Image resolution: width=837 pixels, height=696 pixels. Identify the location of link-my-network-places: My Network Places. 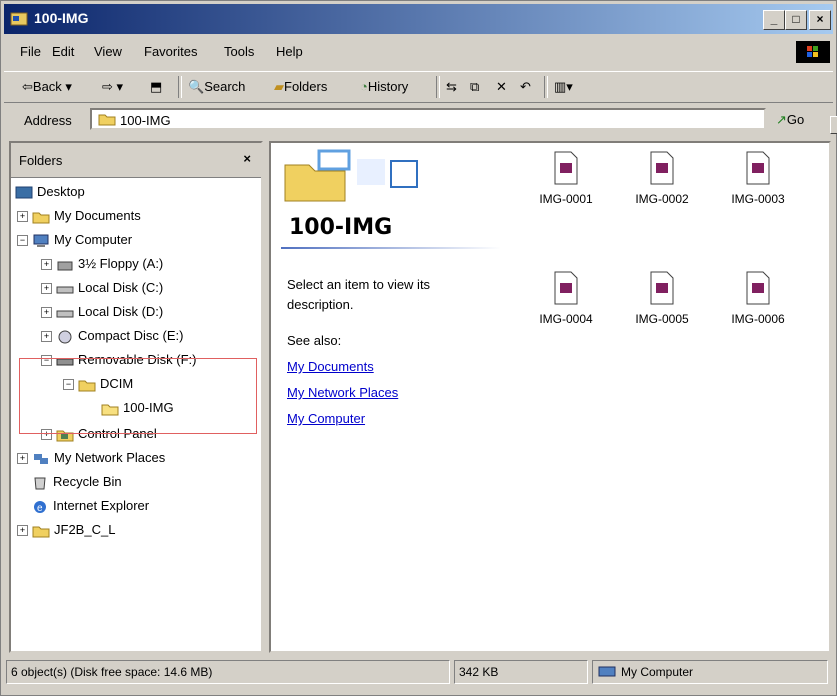
(342, 392).